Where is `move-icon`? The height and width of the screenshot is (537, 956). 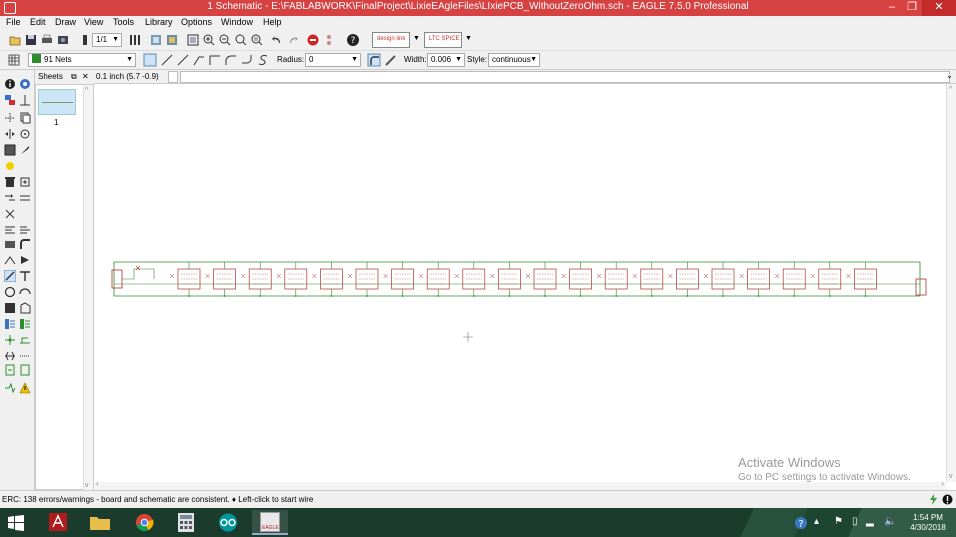 move-icon is located at coordinates (10, 118).